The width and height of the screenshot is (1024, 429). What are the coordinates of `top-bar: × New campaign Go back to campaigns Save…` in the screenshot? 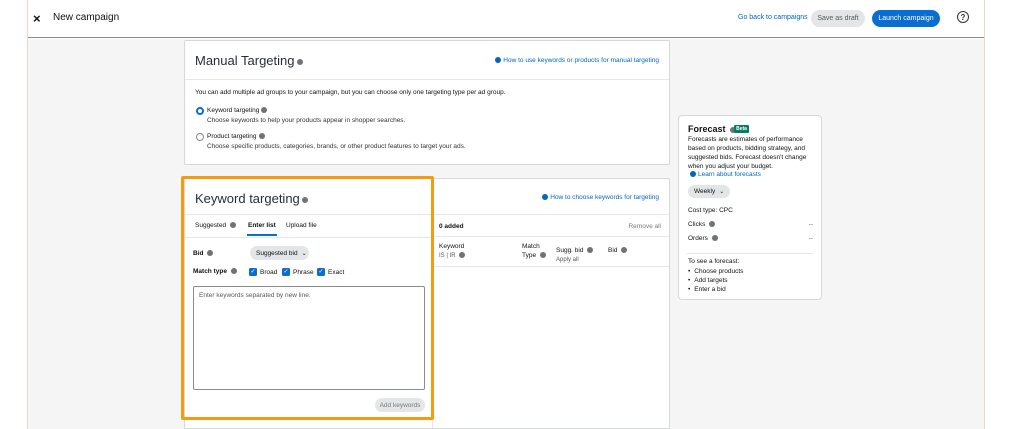 It's located at (506, 19).